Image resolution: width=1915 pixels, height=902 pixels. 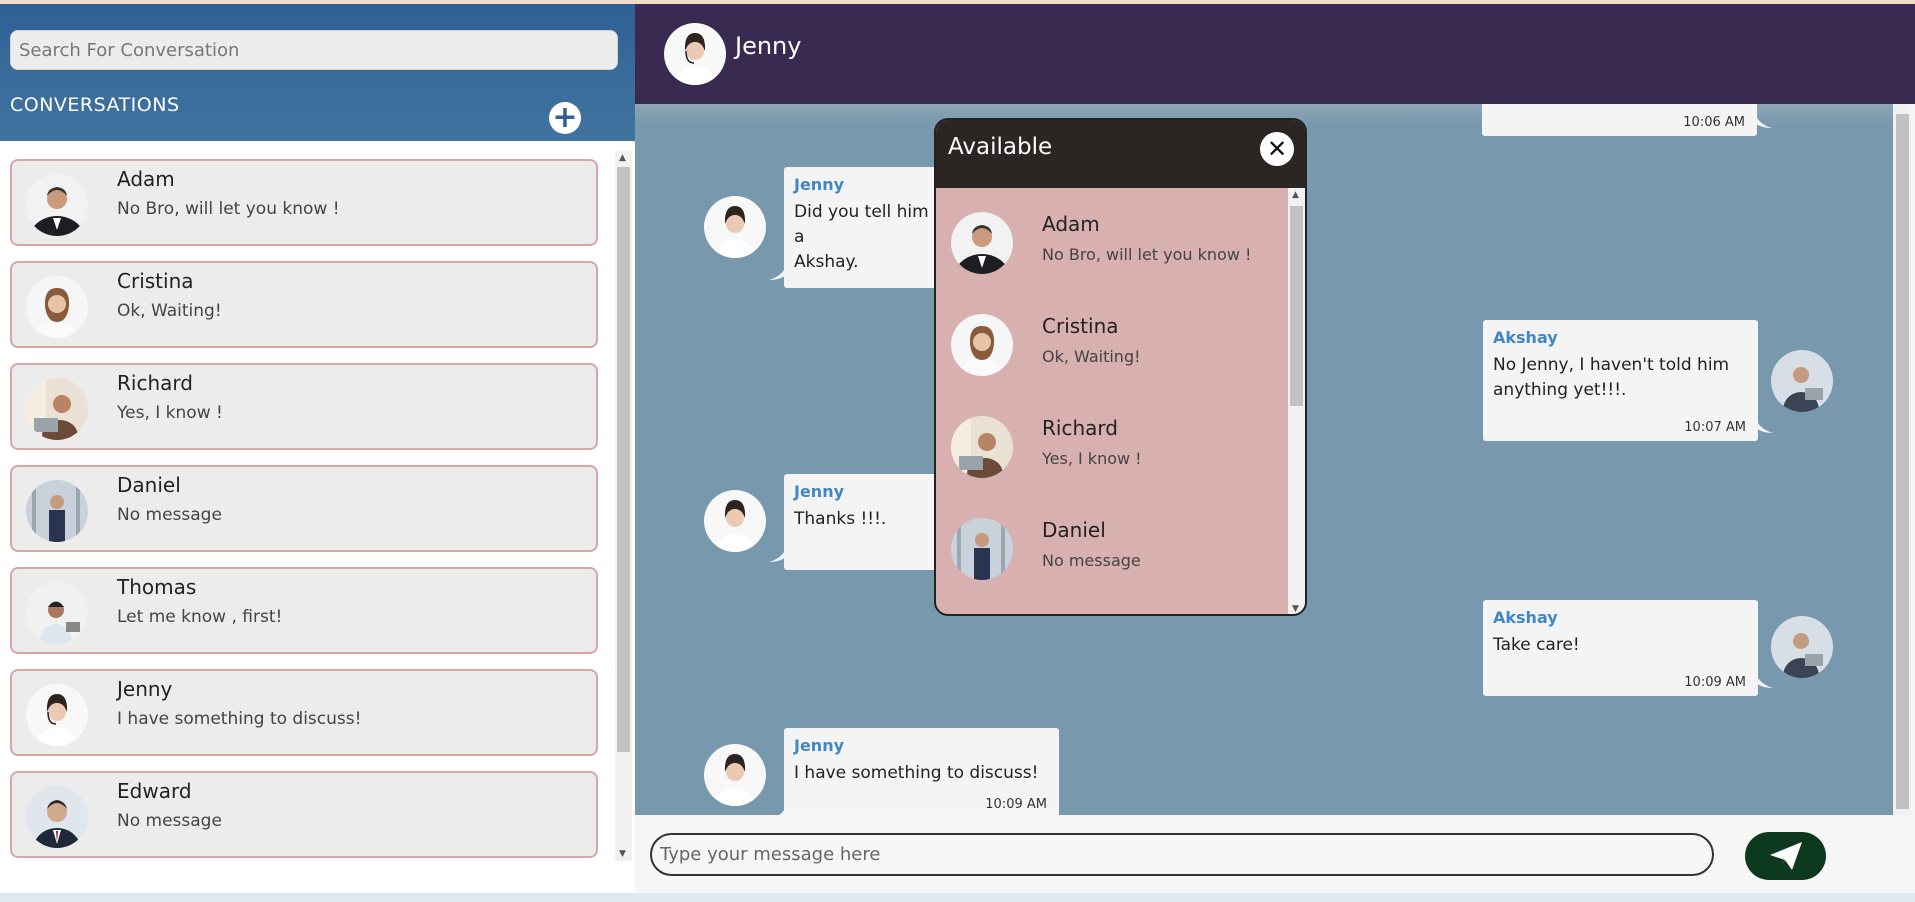 What do you see at coordinates (1111, 550) in the screenshot?
I see `popup-item-daniel: Daniel No message` at bounding box center [1111, 550].